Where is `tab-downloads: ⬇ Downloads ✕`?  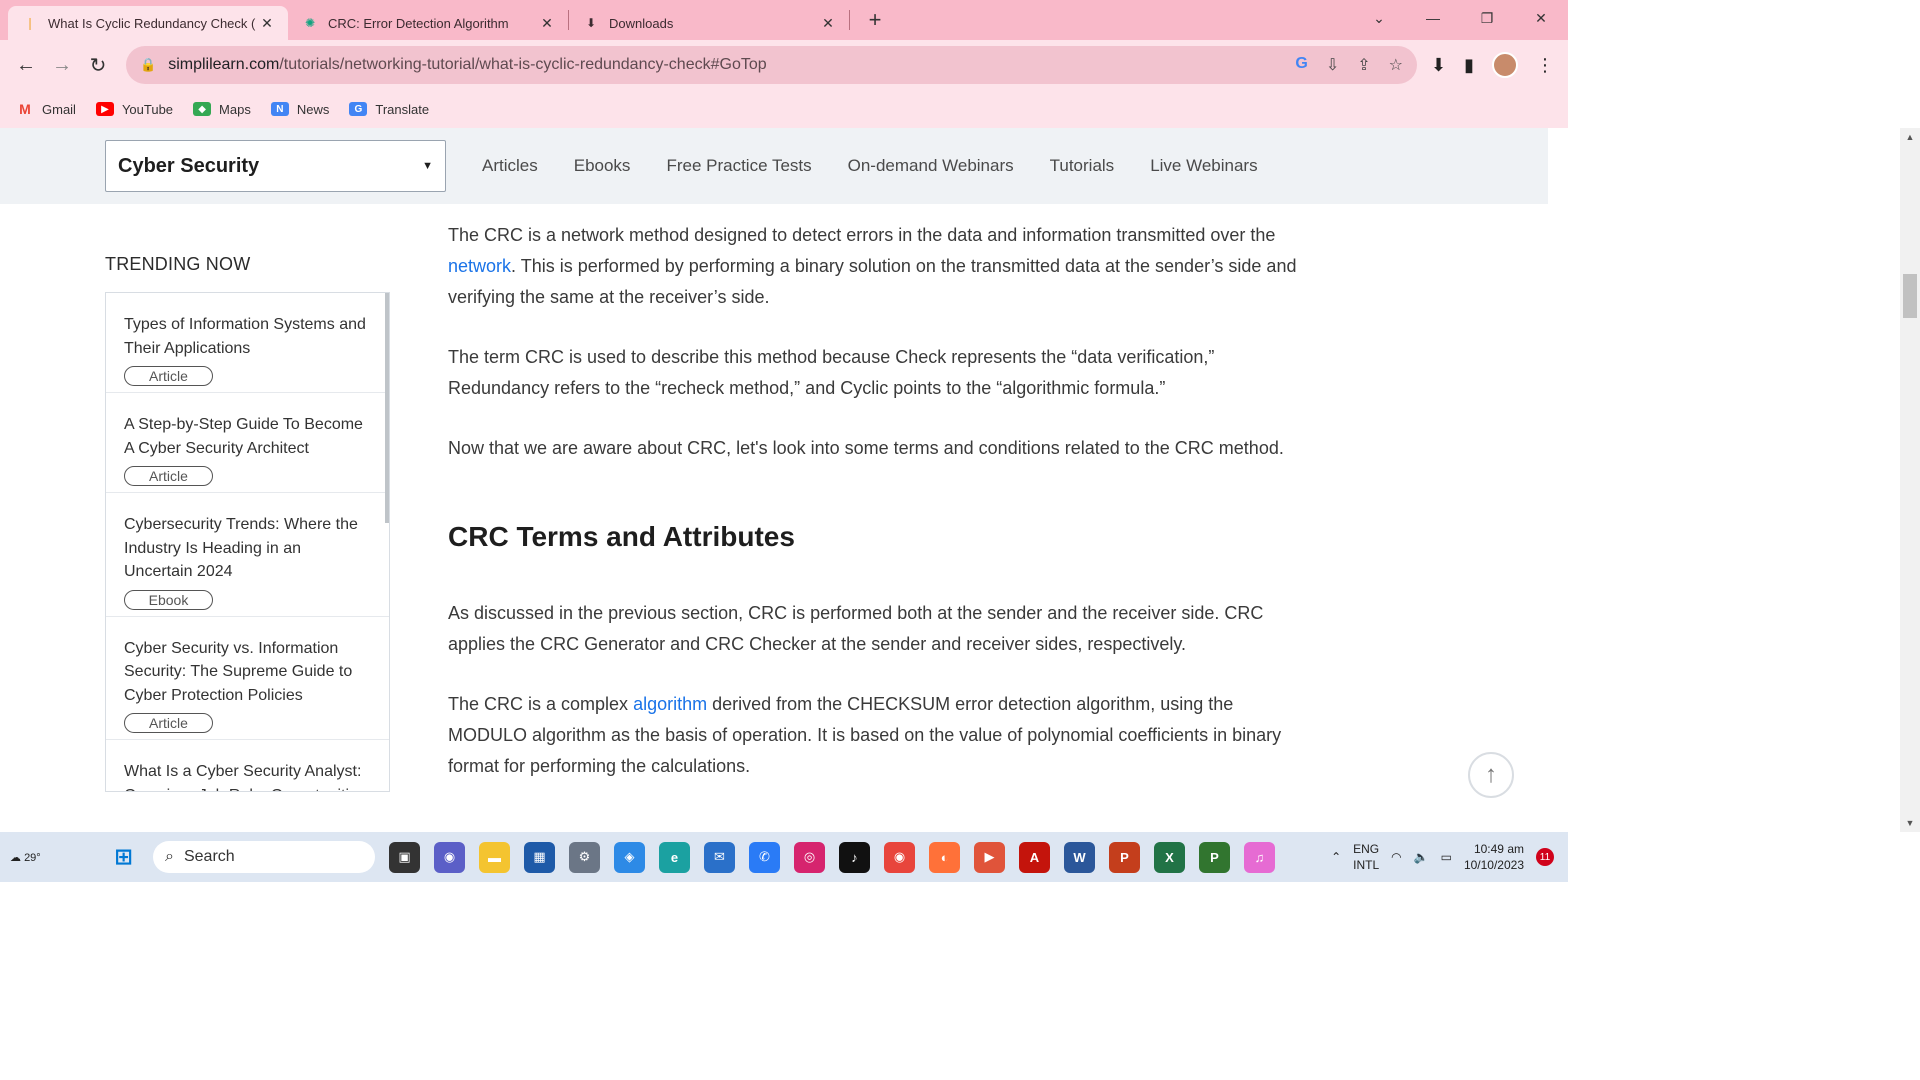
tab-downloads: ⬇ Downloads ✕ is located at coordinates (709, 23).